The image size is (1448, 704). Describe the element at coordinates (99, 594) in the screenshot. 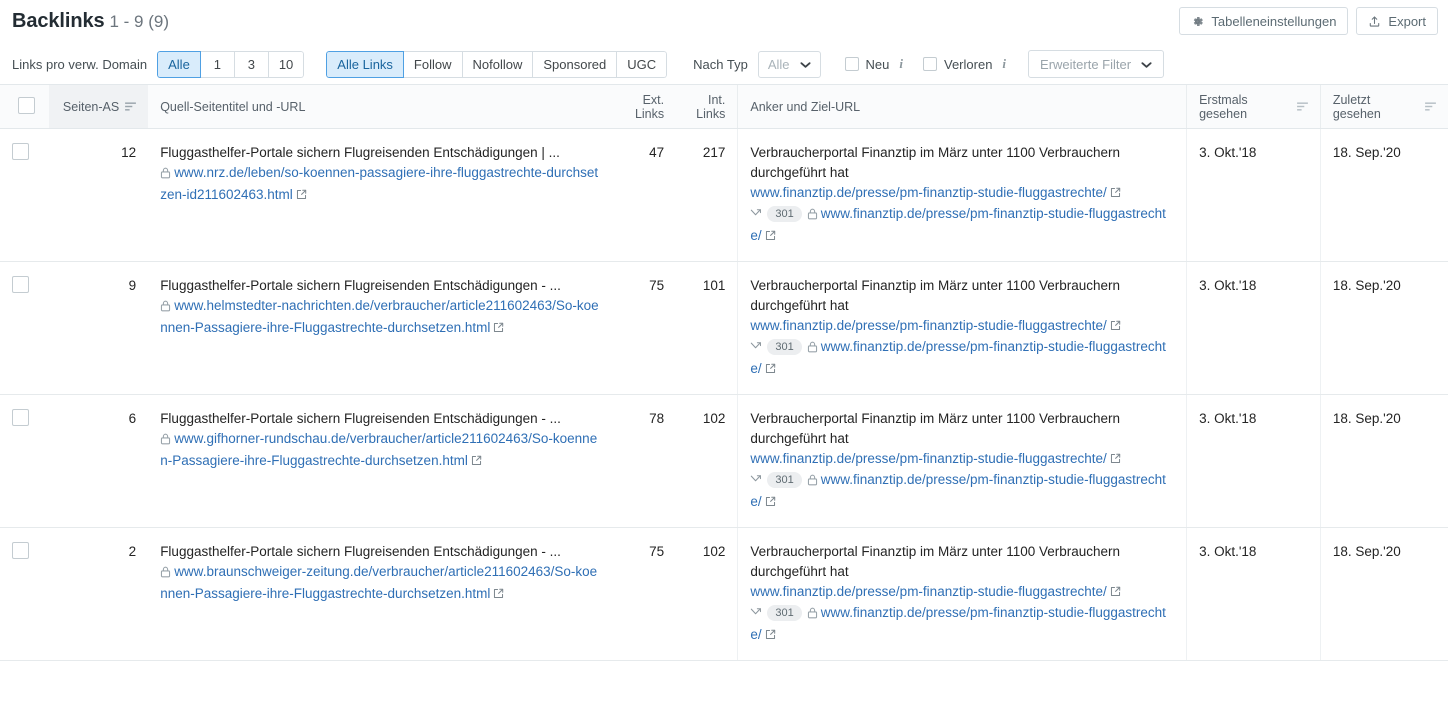

I see `cell-page-as: 2` at that location.